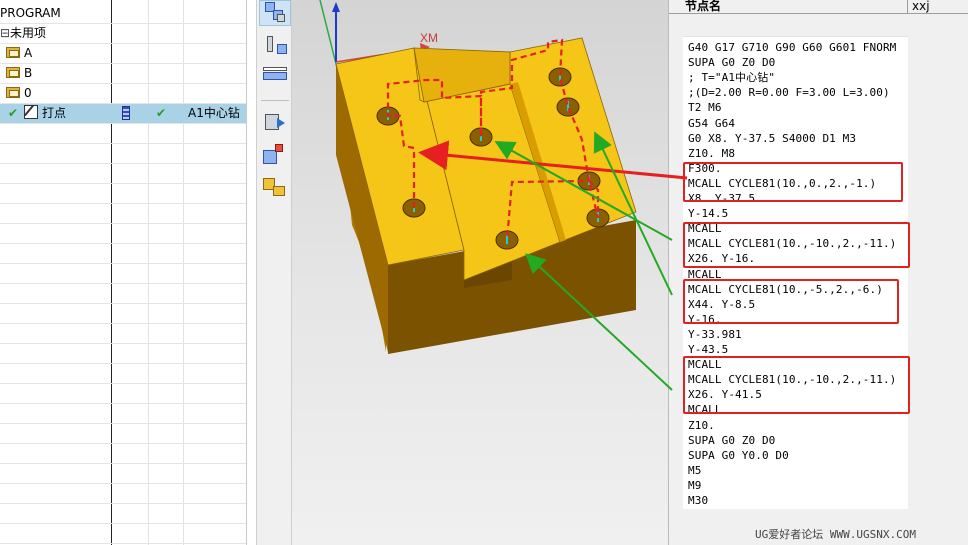 The width and height of the screenshot is (968, 545). What do you see at coordinates (30, 13) in the screenshot?
I see `tree-row-label: PROGRAM` at bounding box center [30, 13].